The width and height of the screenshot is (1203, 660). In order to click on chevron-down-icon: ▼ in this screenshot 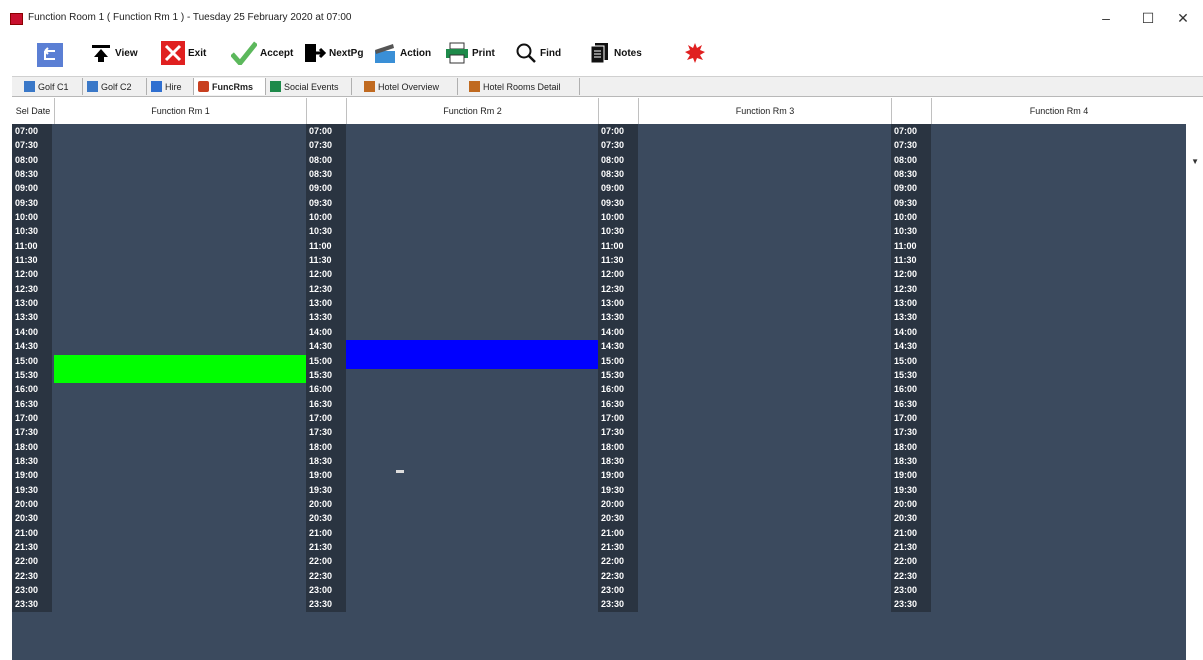, I will do `click(1195, 161)`.